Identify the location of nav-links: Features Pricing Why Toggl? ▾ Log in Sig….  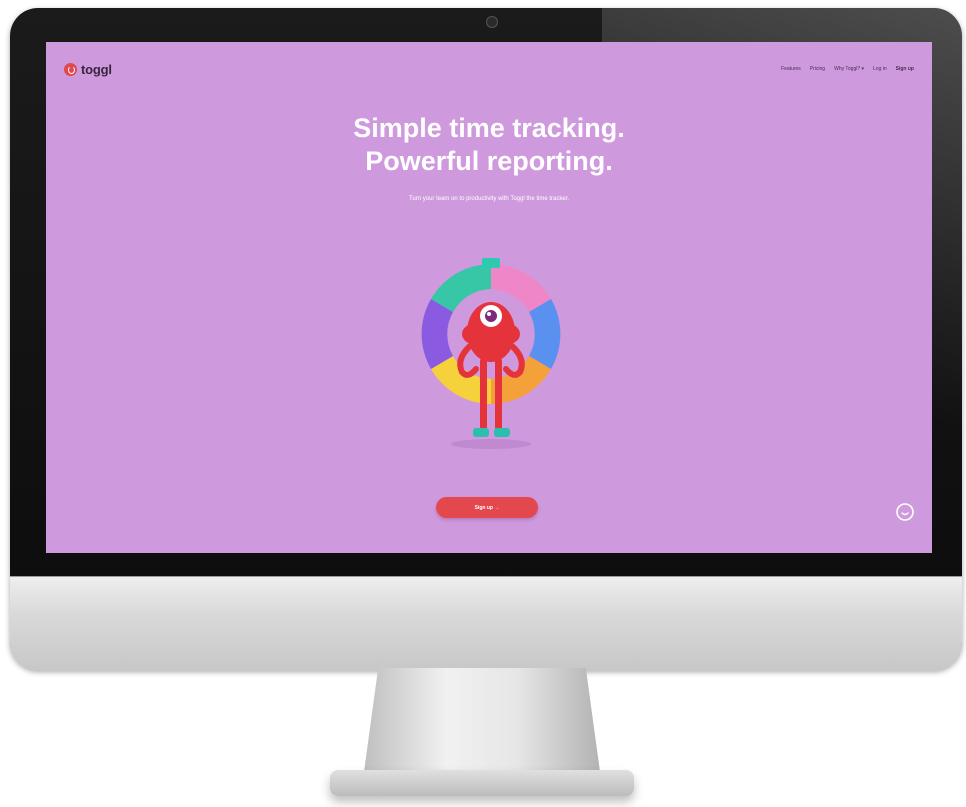
(847, 69).